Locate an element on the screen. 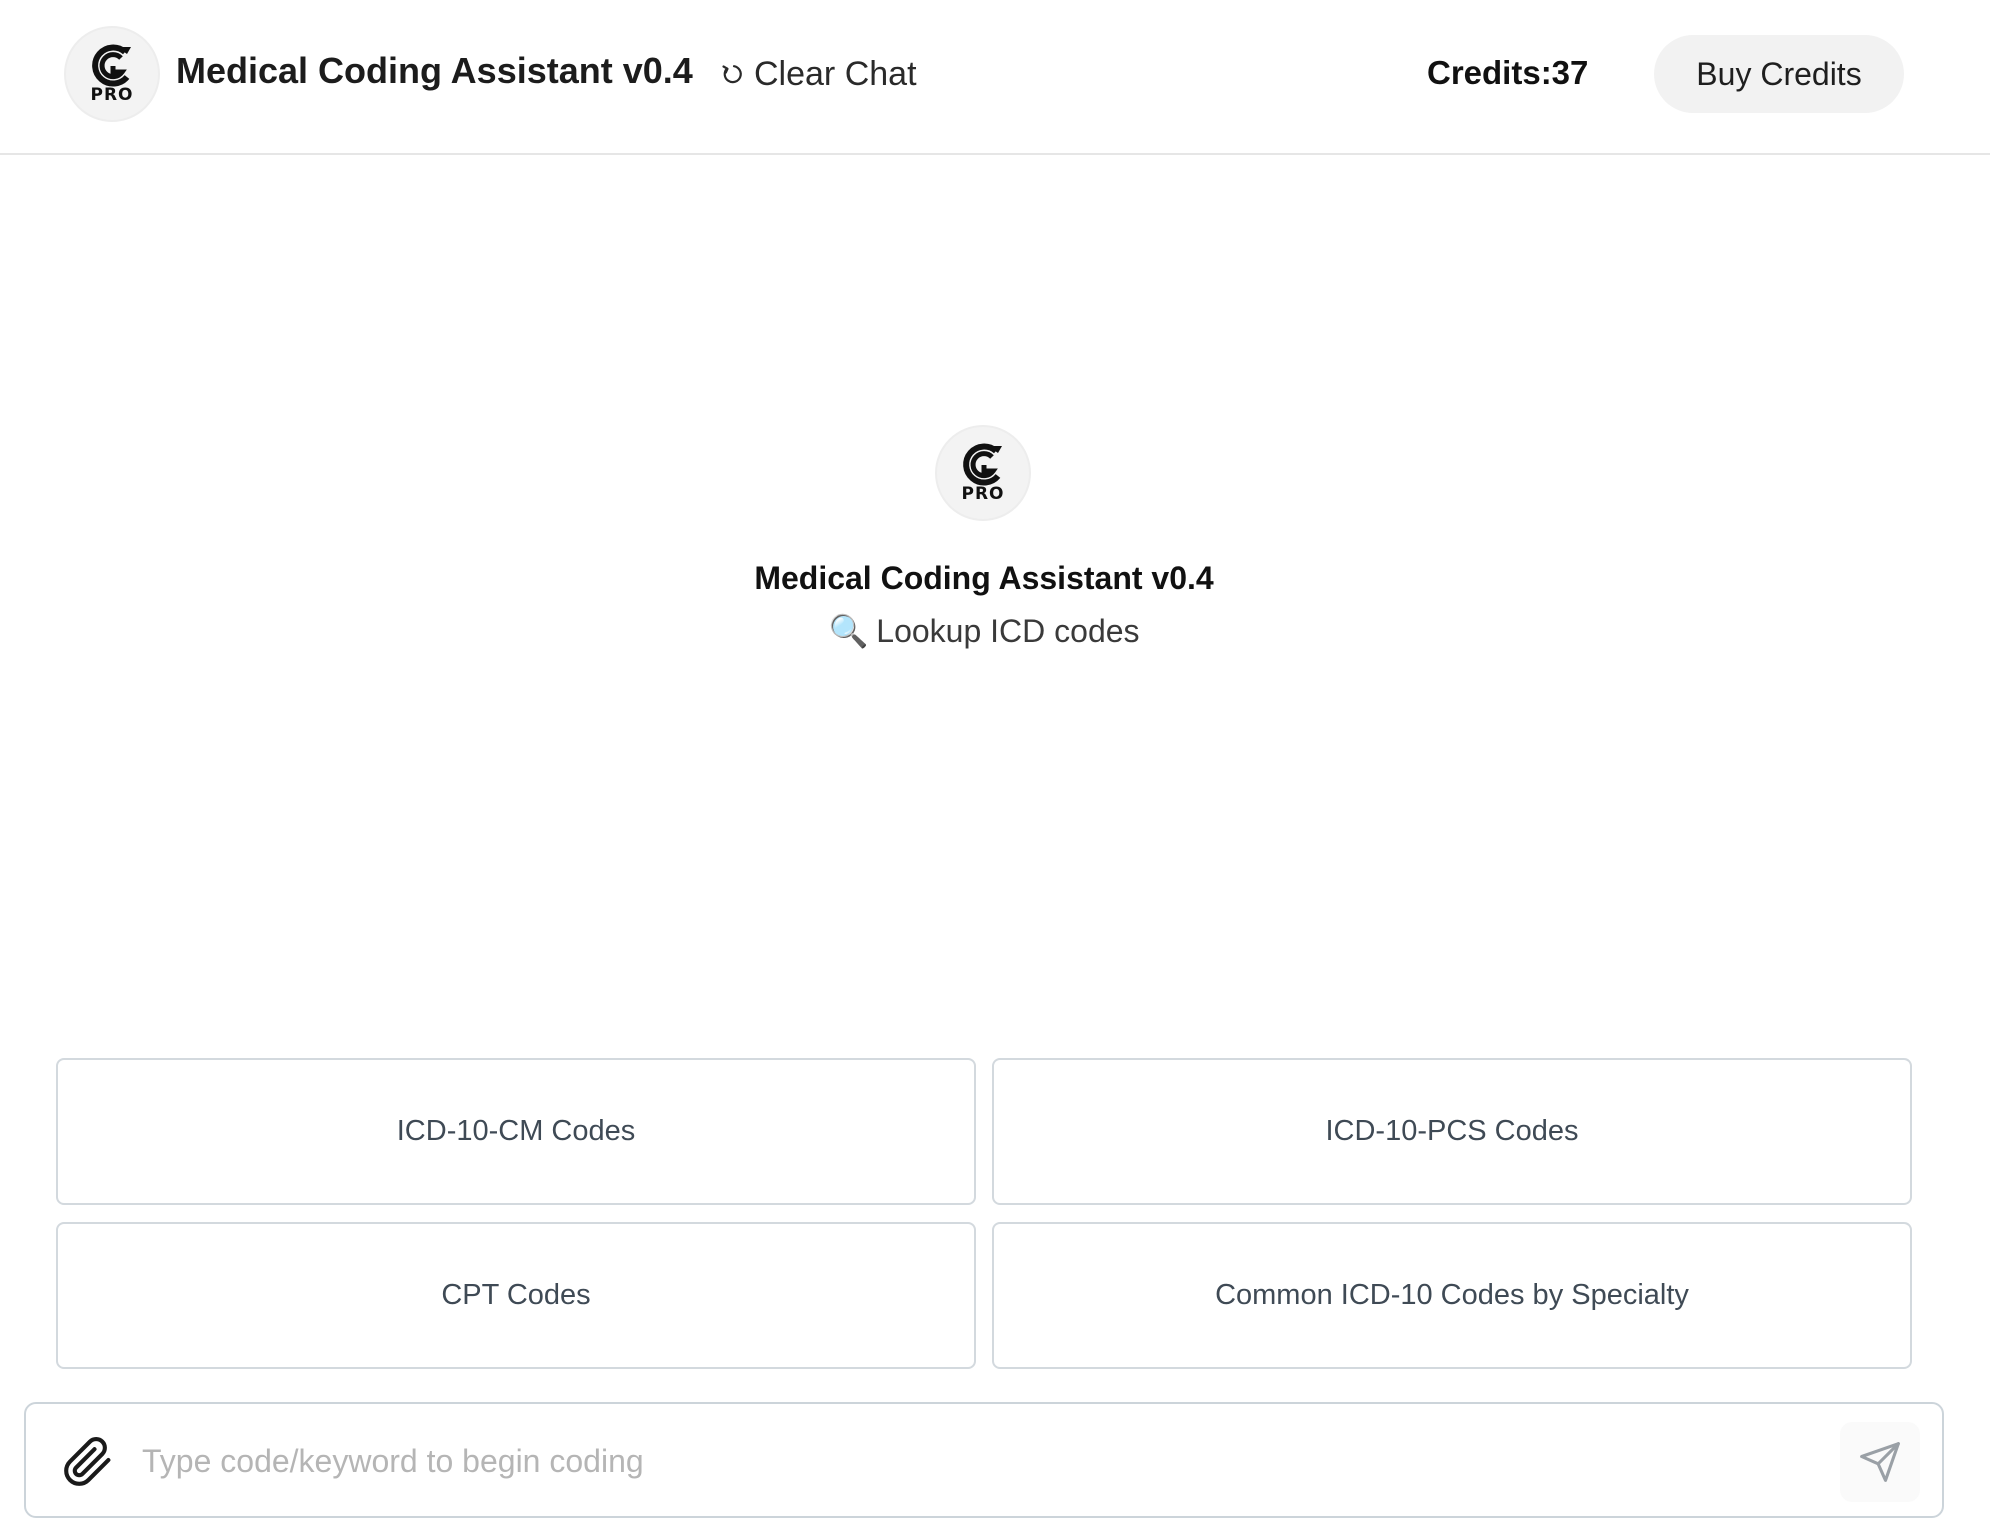 The height and width of the screenshot is (1532, 1990). chat-input is located at coordinates (985, 1461).